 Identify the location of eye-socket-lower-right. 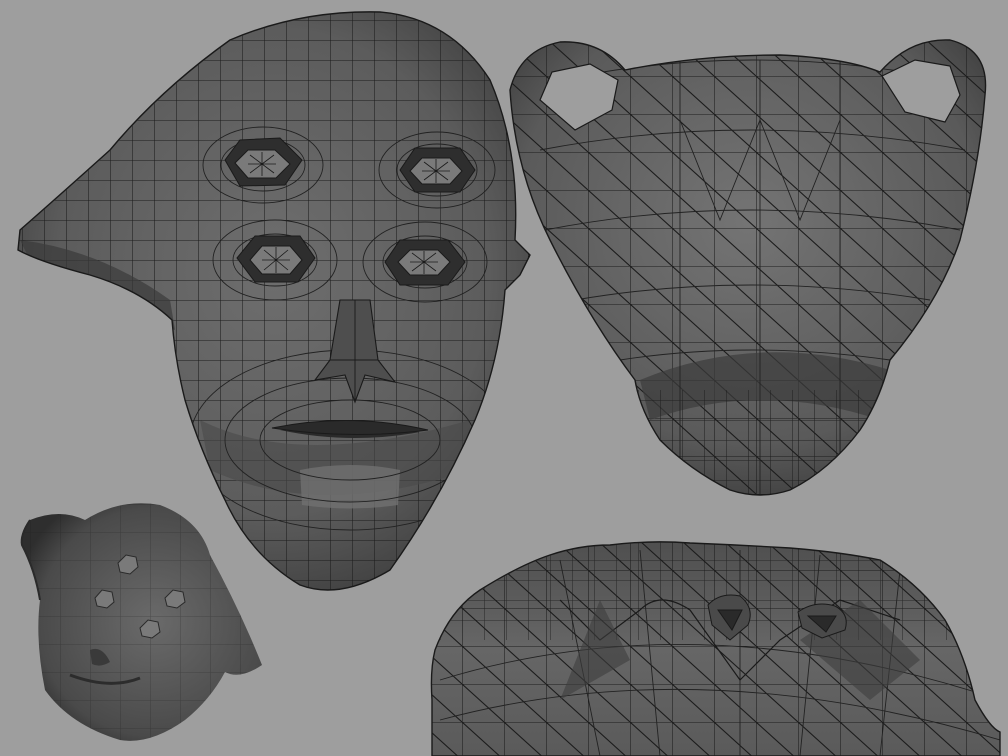
(425, 262).